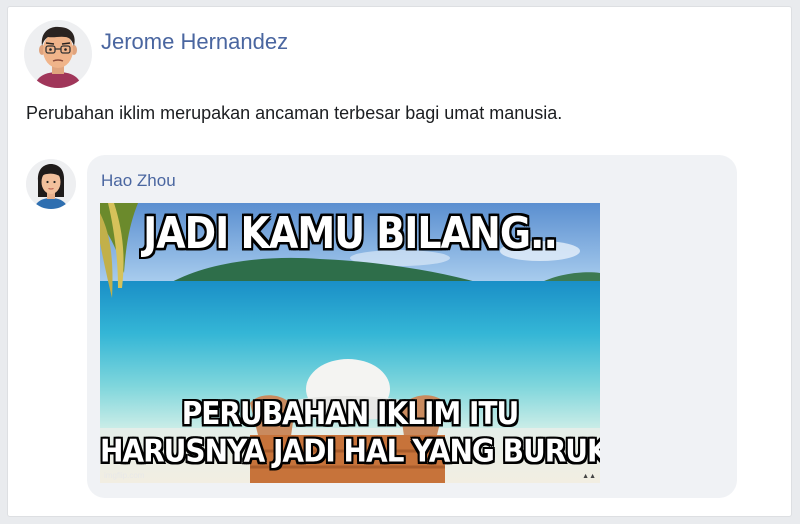 Image resolution: width=800 pixels, height=524 pixels. What do you see at coordinates (194, 42) in the screenshot?
I see `post-author-name: Jerome Hernandez` at bounding box center [194, 42].